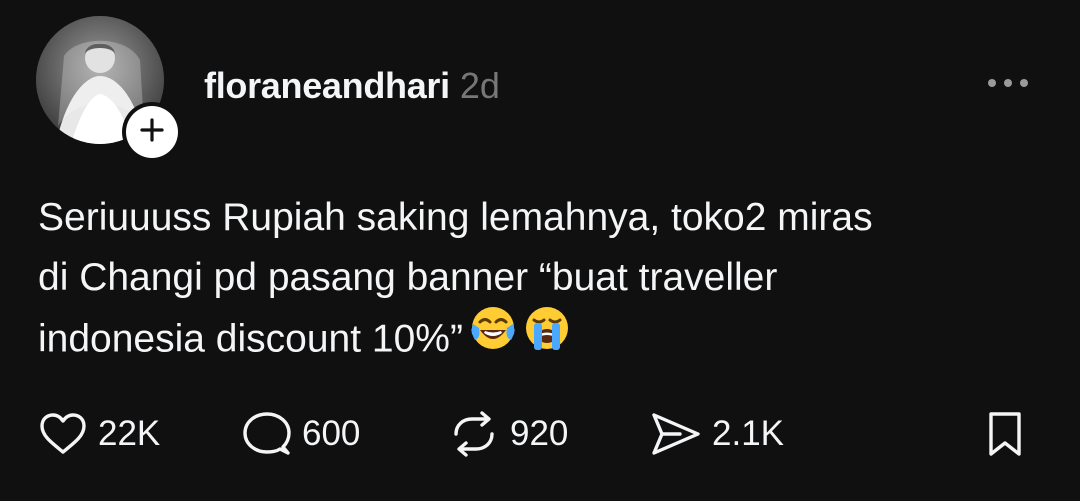  Describe the element at coordinates (250, 339) in the screenshot. I see `post-text-line: indonesia discount 10%”` at that location.